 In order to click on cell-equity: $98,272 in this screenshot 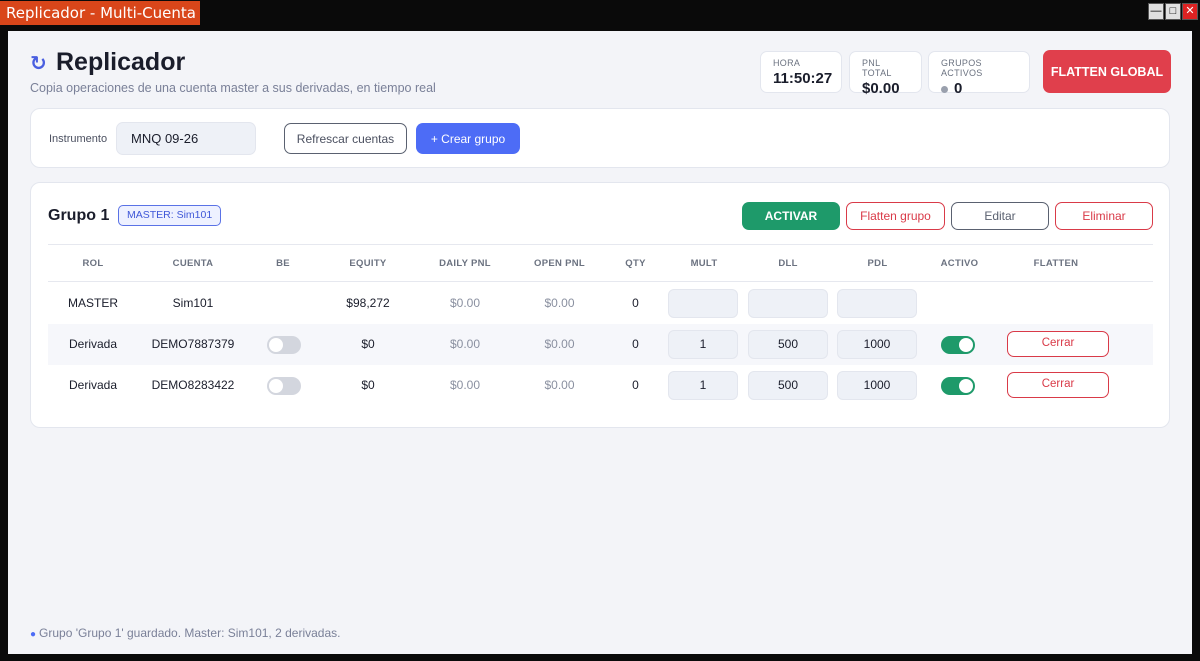, I will do `click(368, 303)`.